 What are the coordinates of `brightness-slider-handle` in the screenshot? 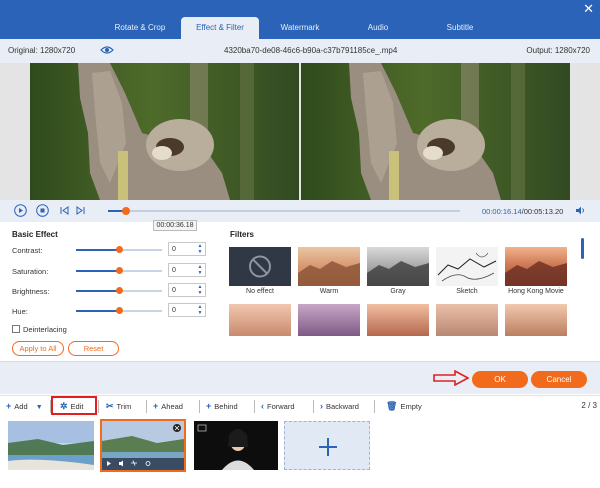 It's located at (119, 290).